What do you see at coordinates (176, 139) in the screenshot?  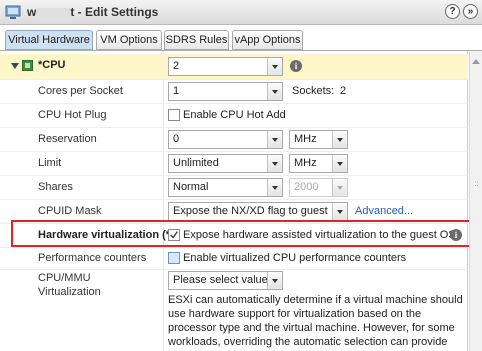 I see `reservation-value: 0` at bounding box center [176, 139].